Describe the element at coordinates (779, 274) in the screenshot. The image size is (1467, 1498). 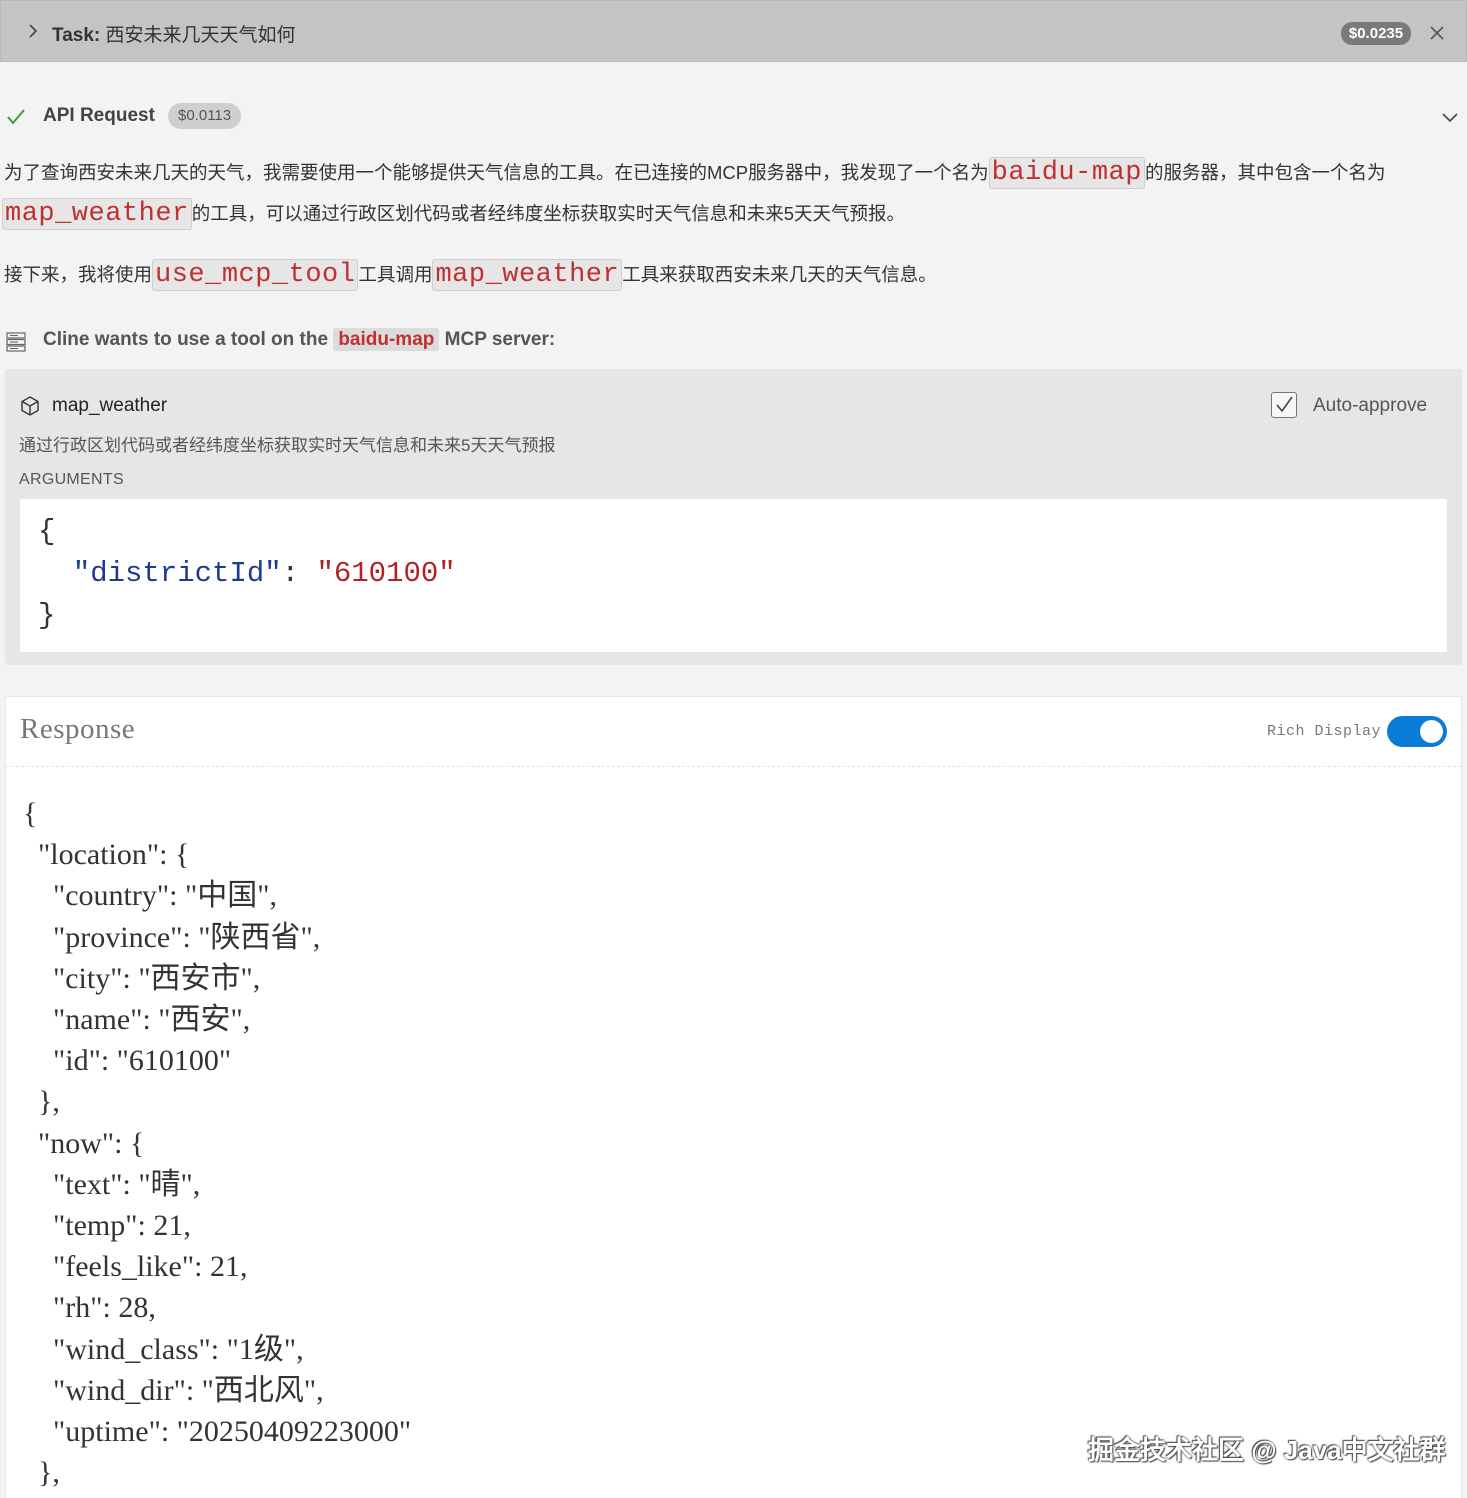
I see `message-text: 工具来获取西安未来几天的天气信息。` at that location.